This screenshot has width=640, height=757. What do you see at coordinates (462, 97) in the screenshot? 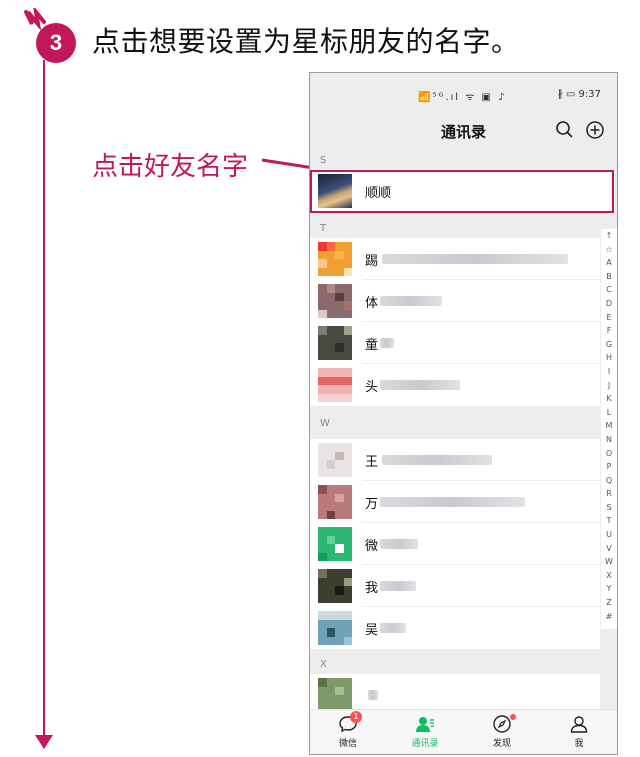
I see `status-left-icons: 📶⁵ᴳ.ıl ᯤ ▣ ♪` at bounding box center [462, 97].